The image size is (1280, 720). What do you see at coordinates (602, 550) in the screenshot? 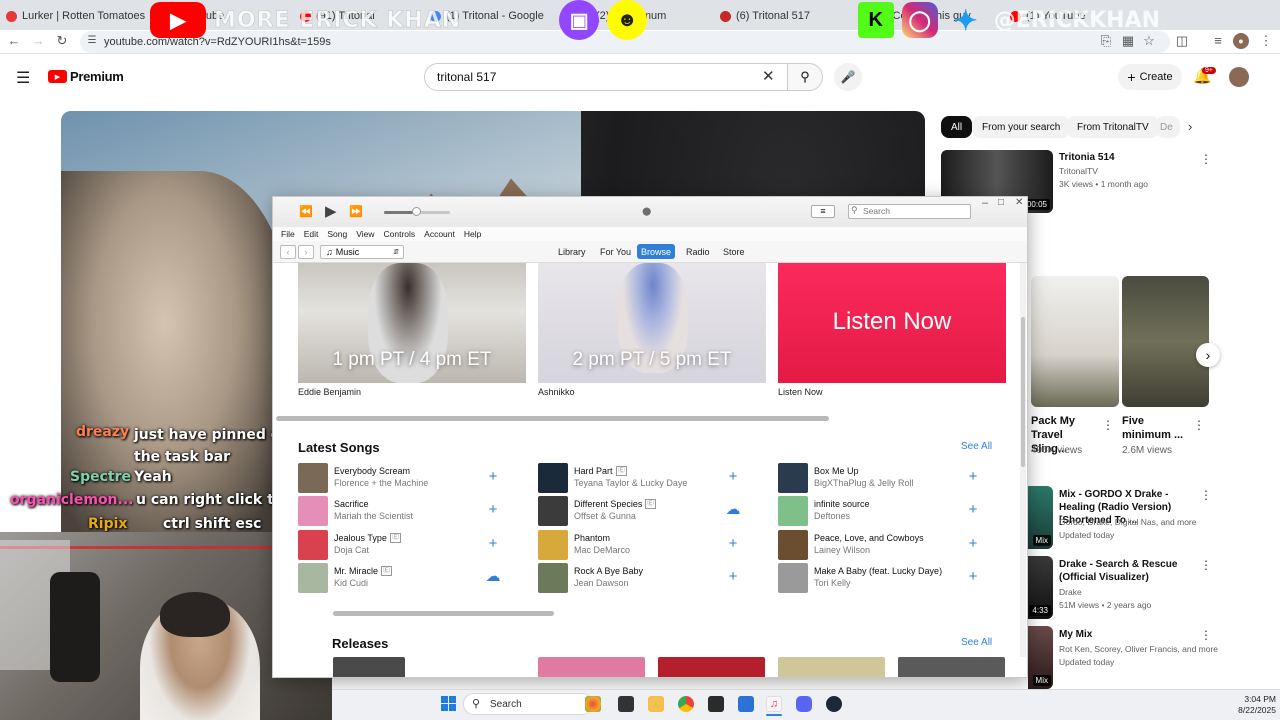
I see `song-artist: Mac DeMarco` at bounding box center [602, 550].